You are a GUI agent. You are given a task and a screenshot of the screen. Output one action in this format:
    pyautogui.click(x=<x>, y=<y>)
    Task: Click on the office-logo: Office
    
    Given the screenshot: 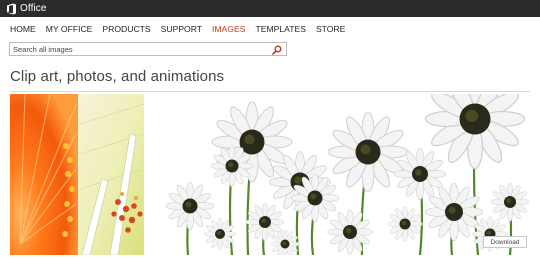 What is the action you would take?
    pyautogui.click(x=26, y=9)
    